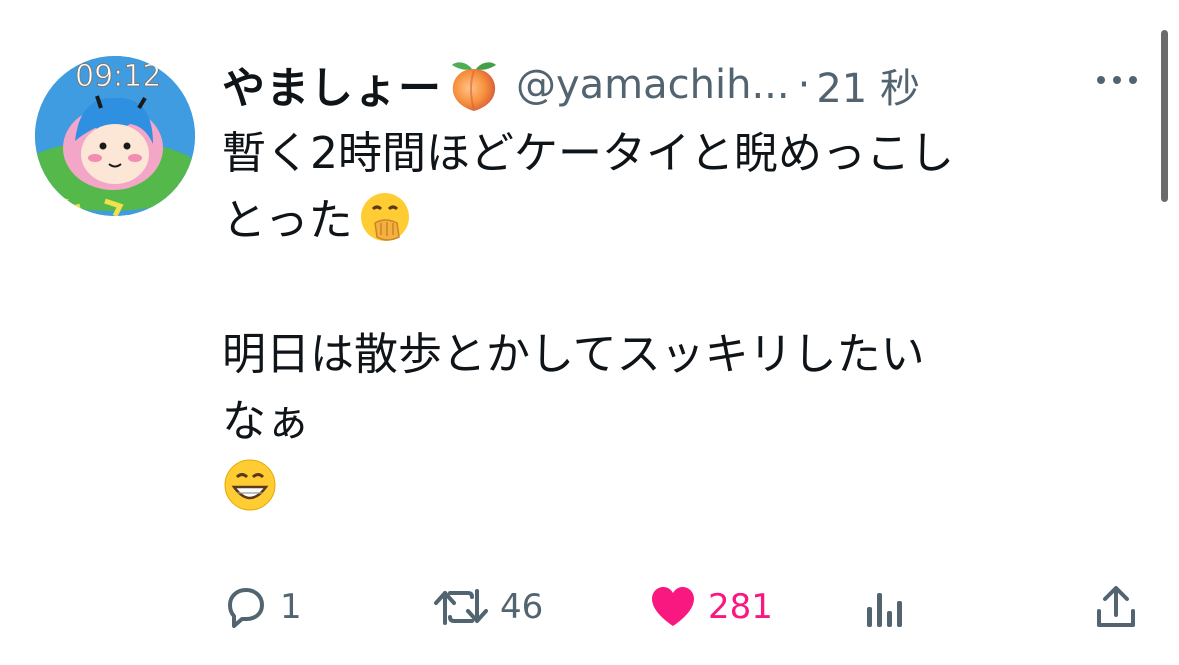 The width and height of the screenshot is (1179, 665). I want to click on tweet-text-line: 暫く2時間ほどケータイと睨めっこし, so click(588, 153).